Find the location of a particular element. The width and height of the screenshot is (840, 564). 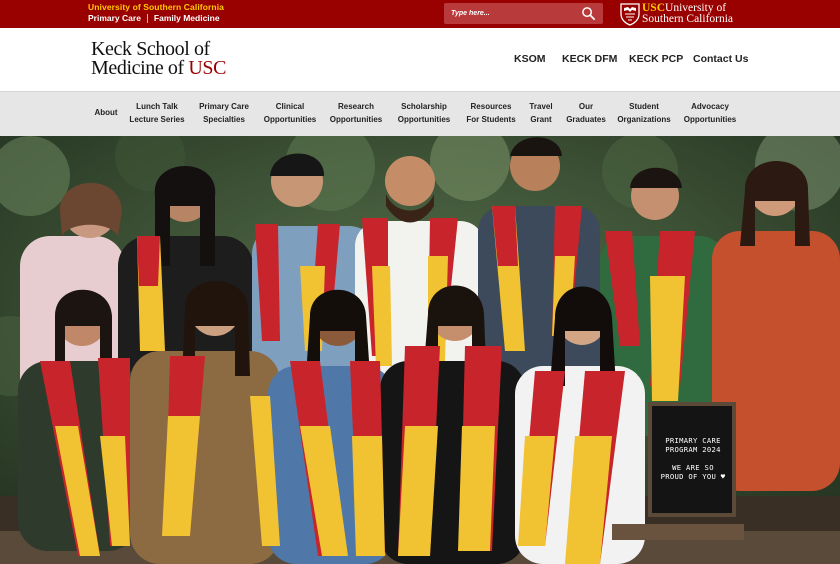

subnav-label: Resources is located at coordinates (491, 106).